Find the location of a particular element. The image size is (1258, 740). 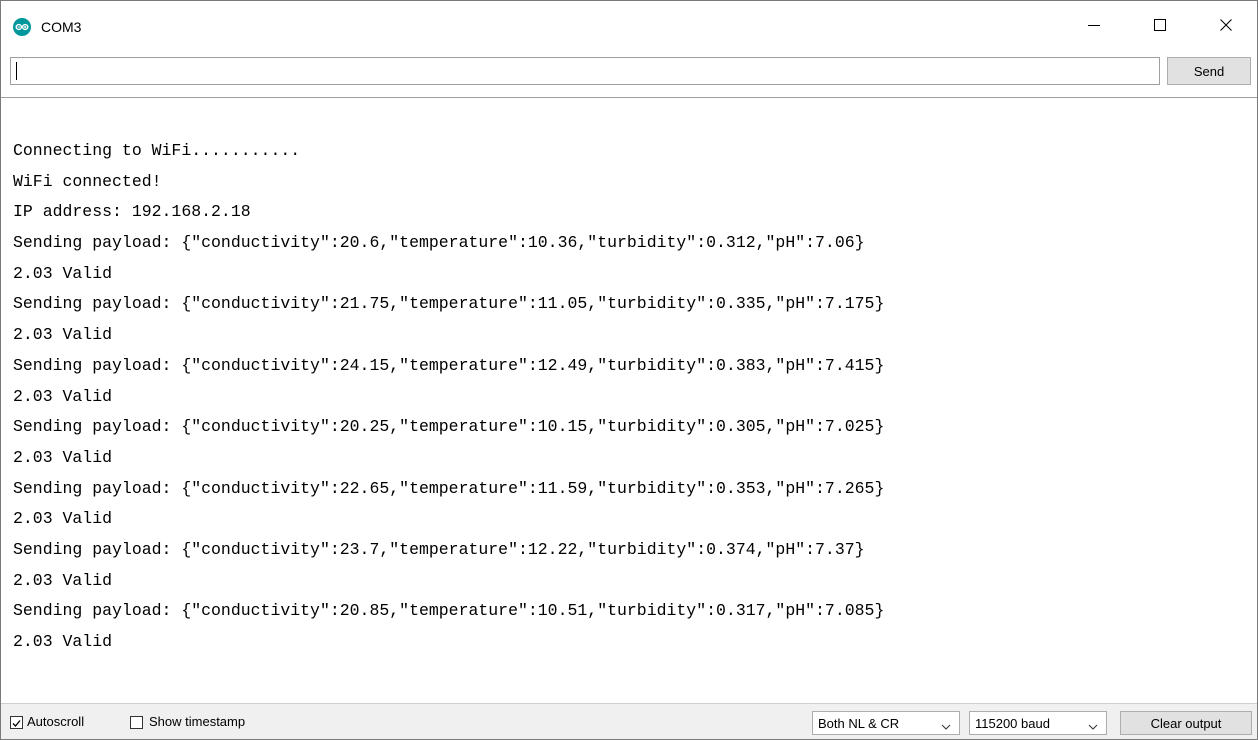

maximize-icon is located at coordinates (1160, 27).